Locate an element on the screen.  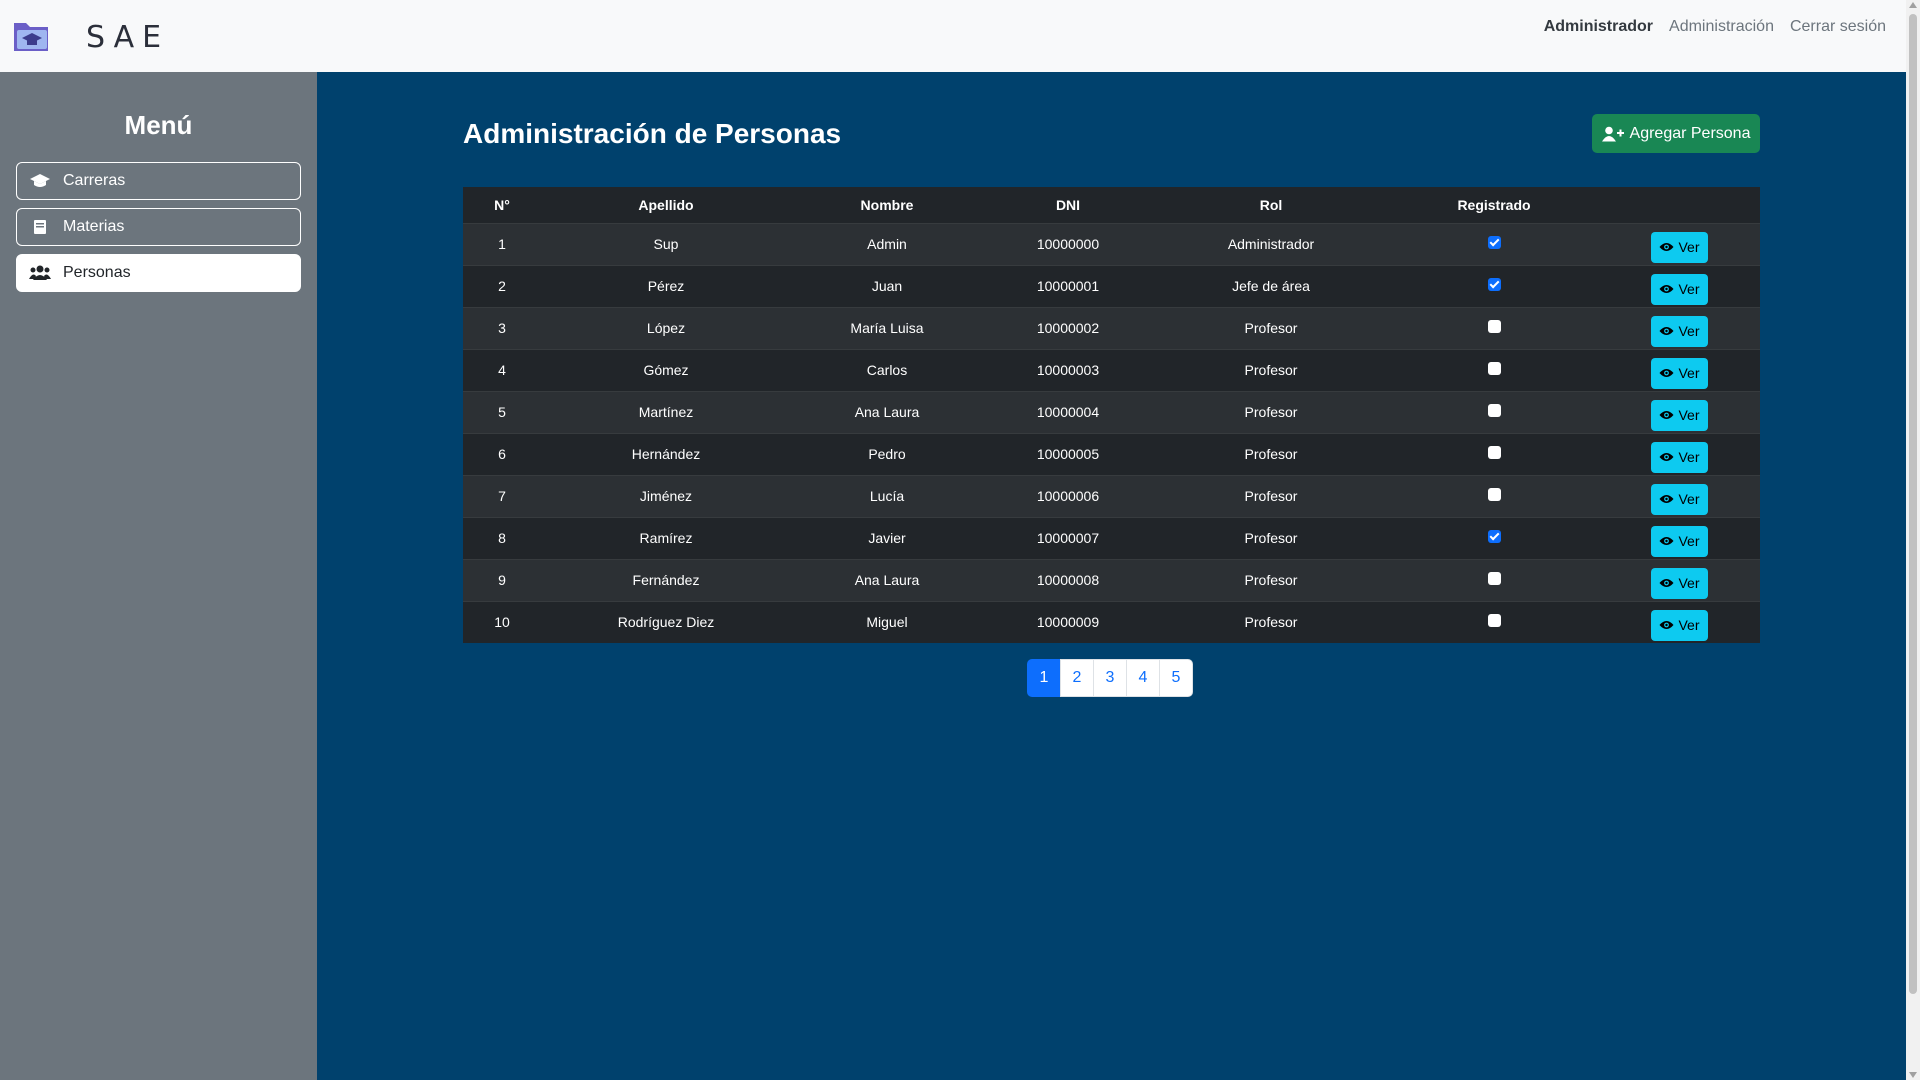
sidebar-title: Menú is located at coordinates (158, 125).